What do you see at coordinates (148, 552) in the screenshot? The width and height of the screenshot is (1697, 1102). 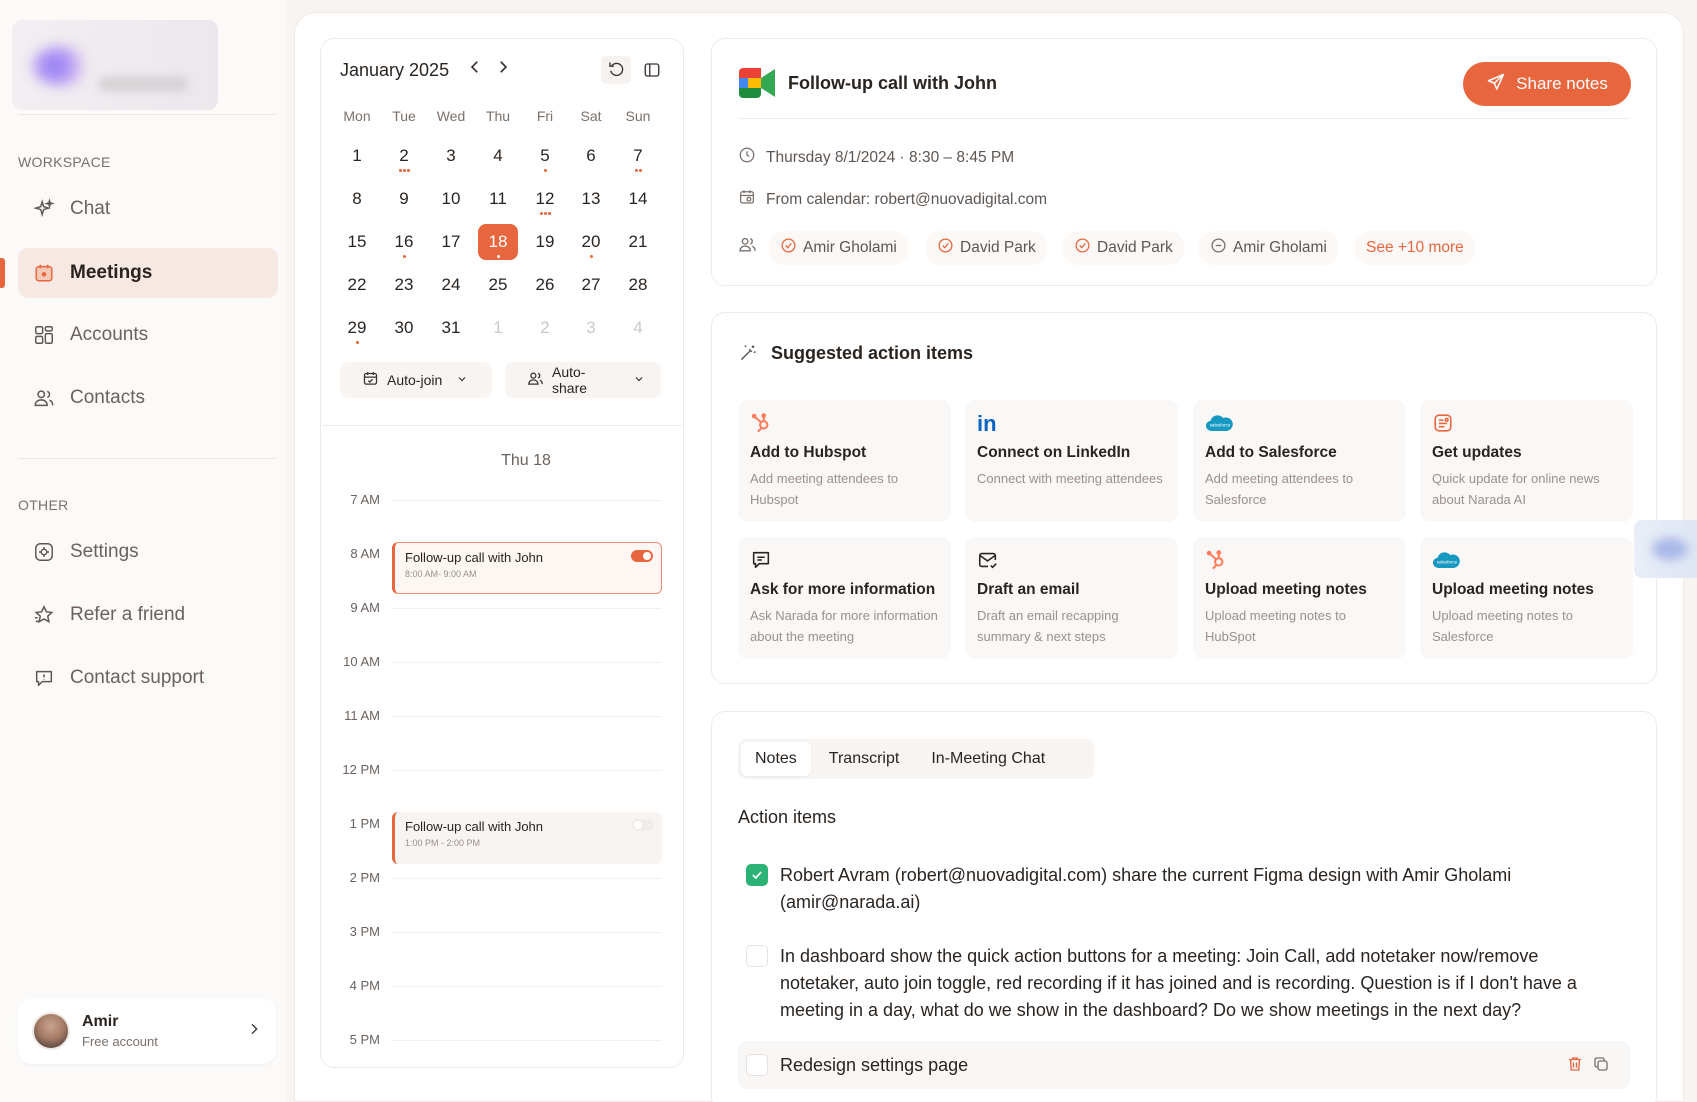 I see `sidebar-item-settings: Settings` at bounding box center [148, 552].